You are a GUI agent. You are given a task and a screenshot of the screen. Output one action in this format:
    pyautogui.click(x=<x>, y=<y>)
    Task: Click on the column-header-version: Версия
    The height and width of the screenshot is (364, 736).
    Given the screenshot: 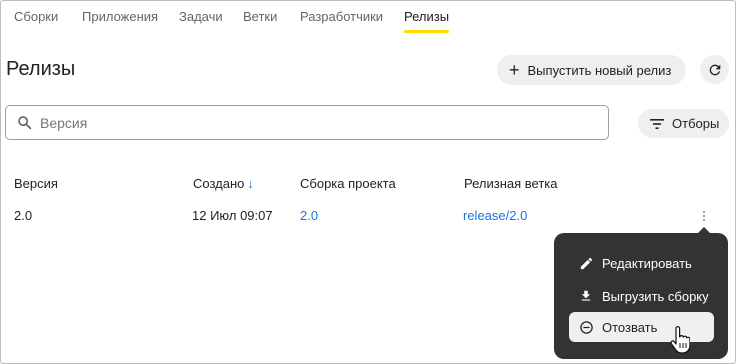 What is the action you would take?
    pyautogui.click(x=36, y=183)
    